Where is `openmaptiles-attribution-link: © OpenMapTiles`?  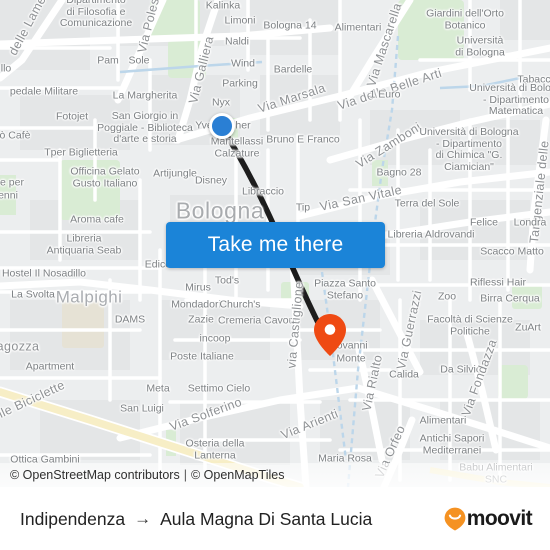
openmaptiles-attribution-link: © OpenMapTiles is located at coordinates (238, 475).